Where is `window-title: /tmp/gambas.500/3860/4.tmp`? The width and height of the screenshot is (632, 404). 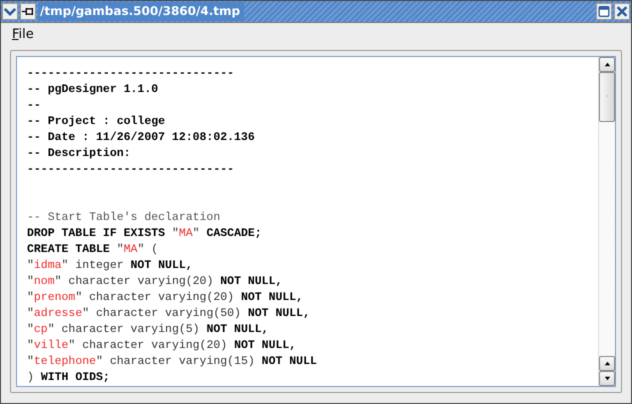 window-title: /tmp/gambas.500/3860/4.tmp is located at coordinates (141, 11).